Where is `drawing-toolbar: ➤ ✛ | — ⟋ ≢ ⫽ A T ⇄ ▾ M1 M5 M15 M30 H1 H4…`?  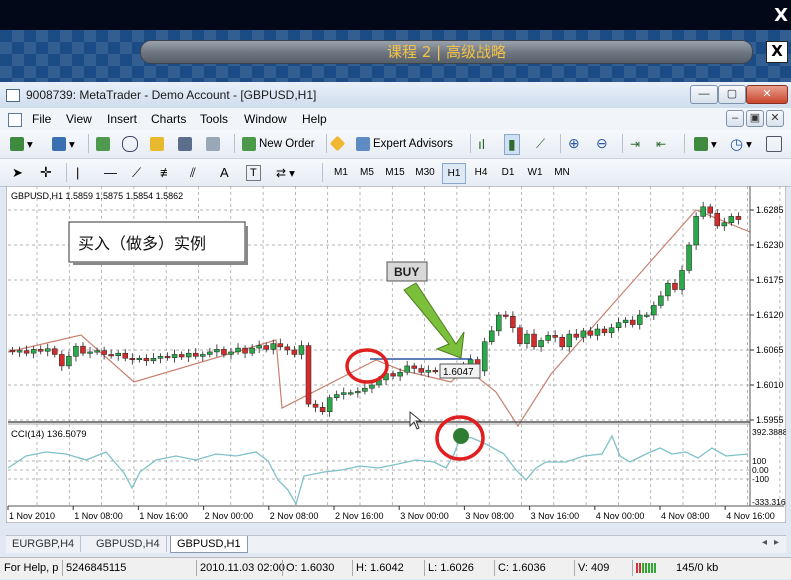 drawing-toolbar: ➤ ✛ | — ⟋ ≢ ⫽ A T ⇄ ▾ M1 M5 M15 M30 H1 H4… is located at coordinates (395, 173).